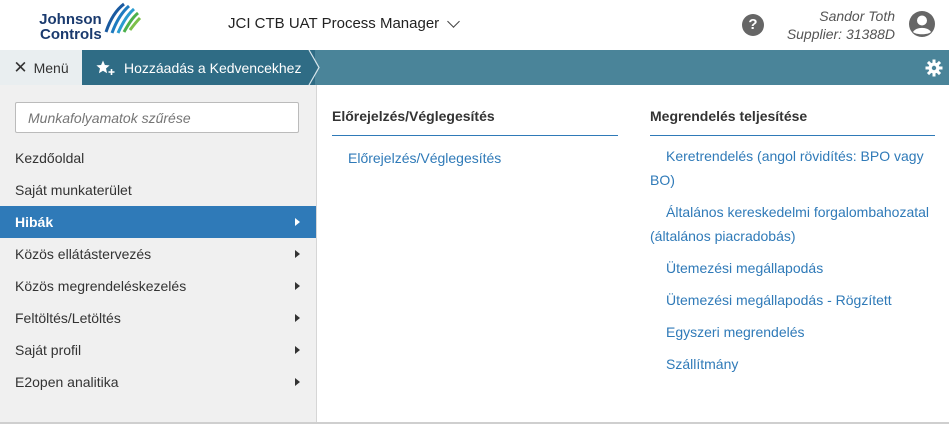 The width and height of the screenshot is (949, 424). Describe the element at coordinates (73, 190) in the screenshot. I see `sidebar-item-label: Saját munkaterület` at that location.